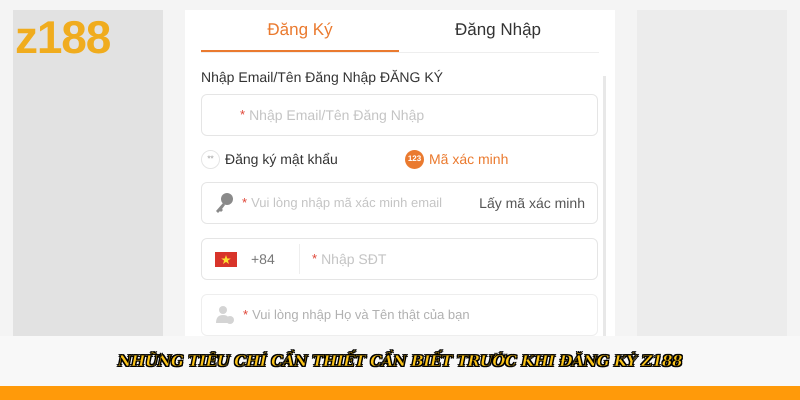  I want to click on logo: z188, so click(62, 37).